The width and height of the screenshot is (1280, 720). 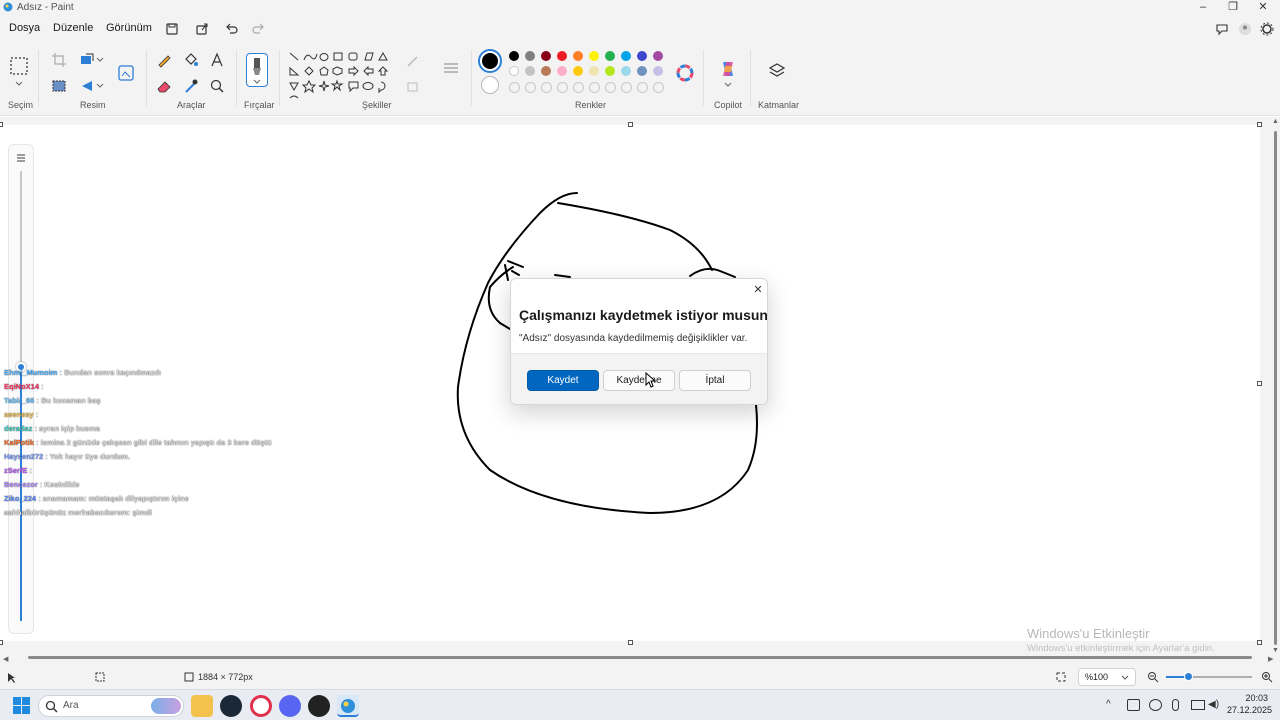 What do you see at coordinates (413, 86) in the screenshot?
I see `fill-icon` at bounding box center [413, 86].